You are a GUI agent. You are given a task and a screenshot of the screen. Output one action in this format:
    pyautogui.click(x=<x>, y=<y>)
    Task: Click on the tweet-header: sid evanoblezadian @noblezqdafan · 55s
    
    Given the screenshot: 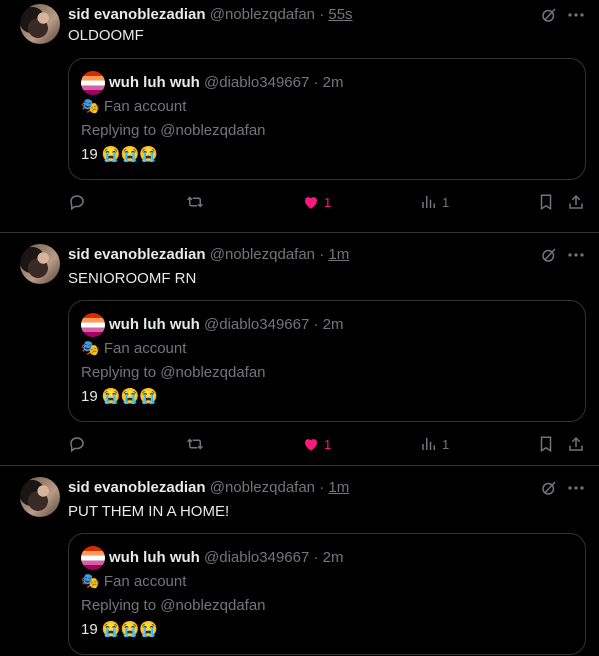 What is the action you would take?
    pyautogui.click(x=293, y=15)
    